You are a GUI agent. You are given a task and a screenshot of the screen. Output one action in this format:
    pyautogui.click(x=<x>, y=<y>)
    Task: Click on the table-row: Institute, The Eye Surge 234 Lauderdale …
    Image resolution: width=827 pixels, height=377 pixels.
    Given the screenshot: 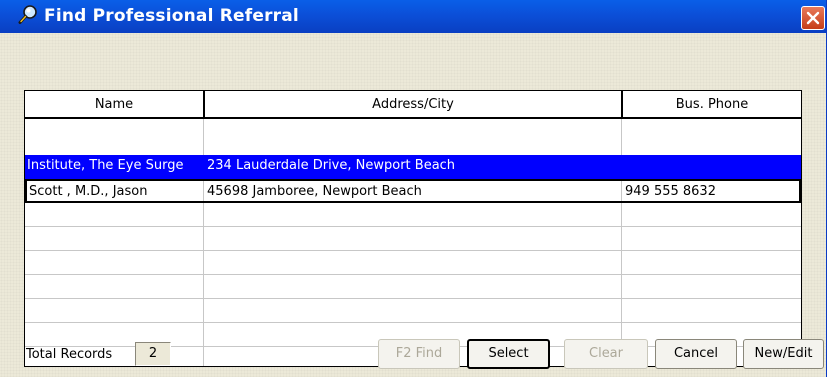 What is the action you would take?
    pyautogui.click(x=413, y=167)
    